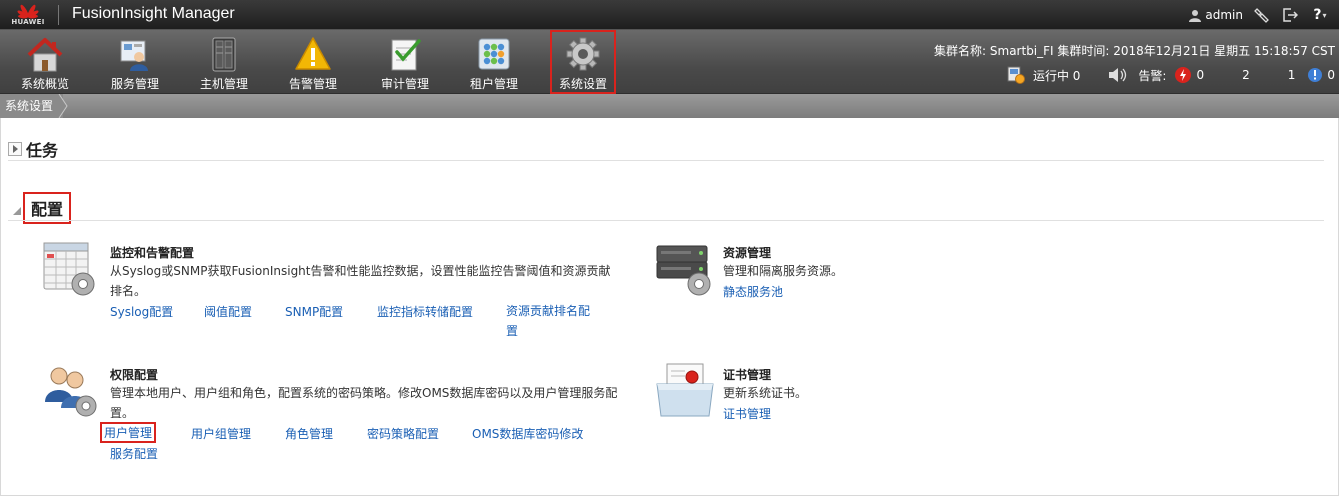 The width and height of the screenshot is (1339, 496). Describe the element at coordinates (223, 84) in the screenshot. I see `nav-label: 主机管理` at that location.